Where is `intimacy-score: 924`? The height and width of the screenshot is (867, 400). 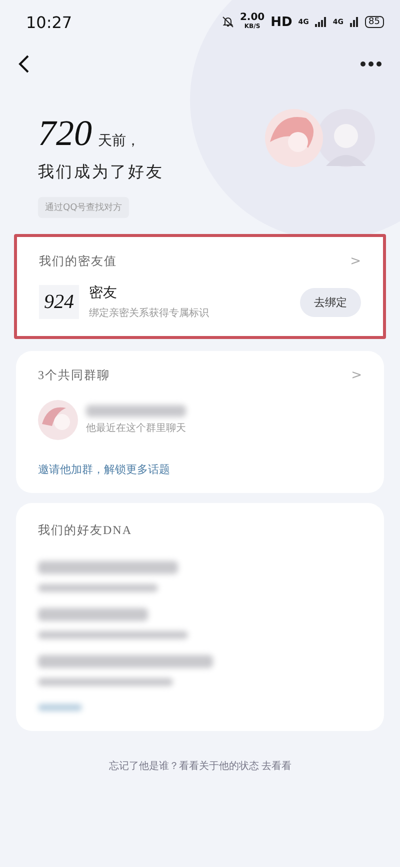
intimacy-score: 924 is located at coordinates (59, 302).